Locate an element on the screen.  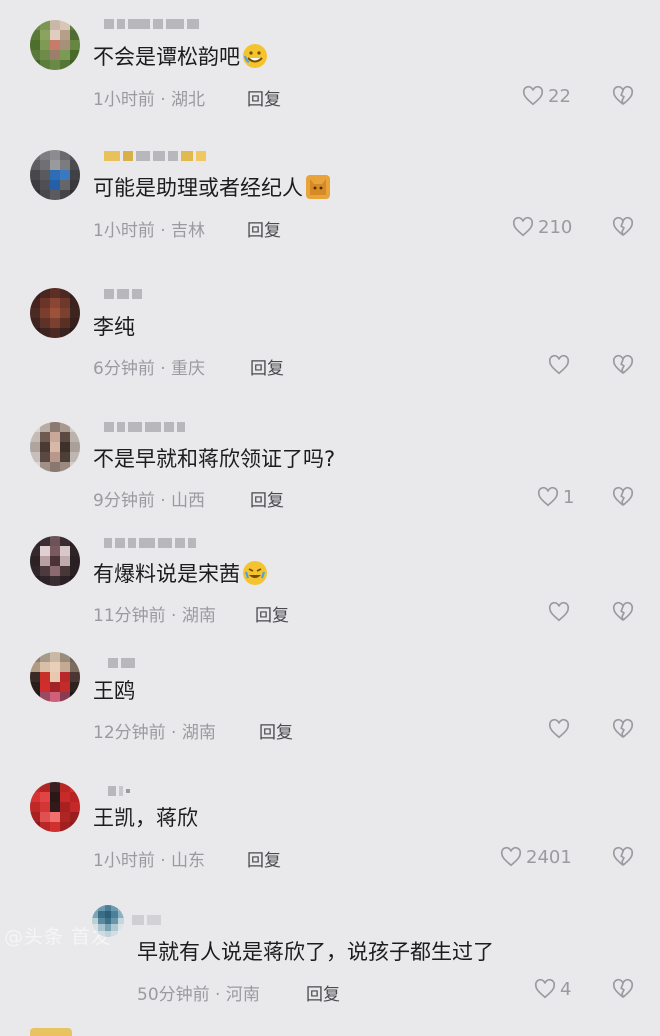
comment-meta: 12分钟前 · 湖南 is located at coordinates (154, 733).